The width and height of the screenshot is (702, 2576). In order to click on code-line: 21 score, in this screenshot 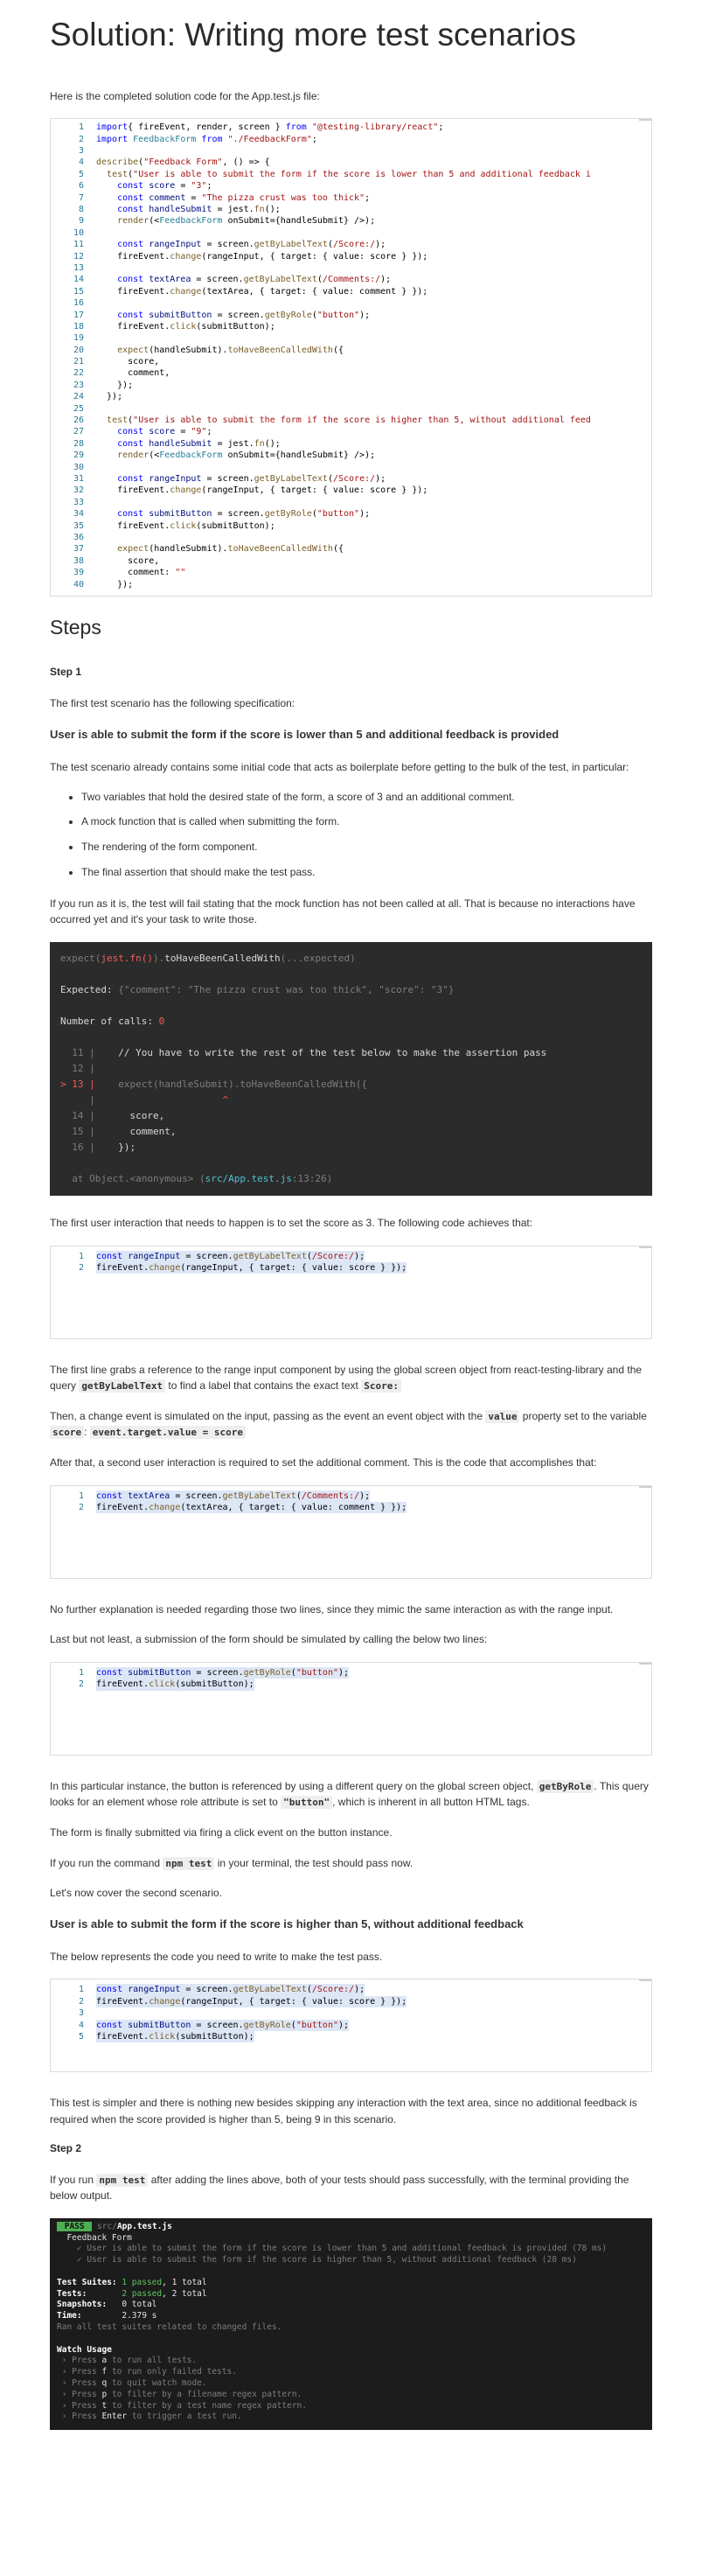, I will do `click(351, 361)`.